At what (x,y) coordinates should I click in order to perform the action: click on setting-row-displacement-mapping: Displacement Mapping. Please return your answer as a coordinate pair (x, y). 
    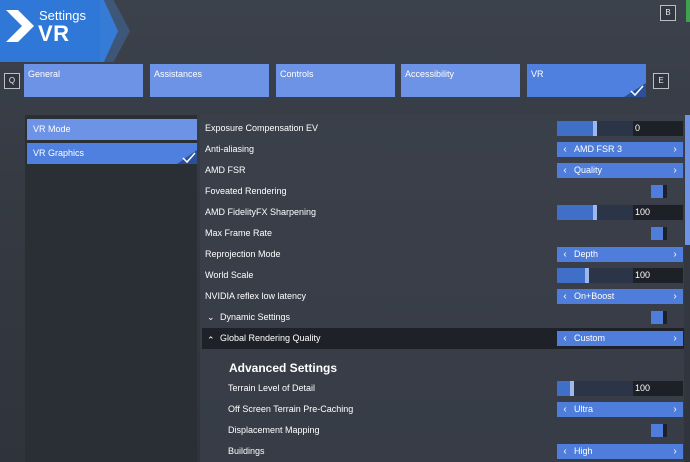
    Looking at the image, I should click on (443, 430).